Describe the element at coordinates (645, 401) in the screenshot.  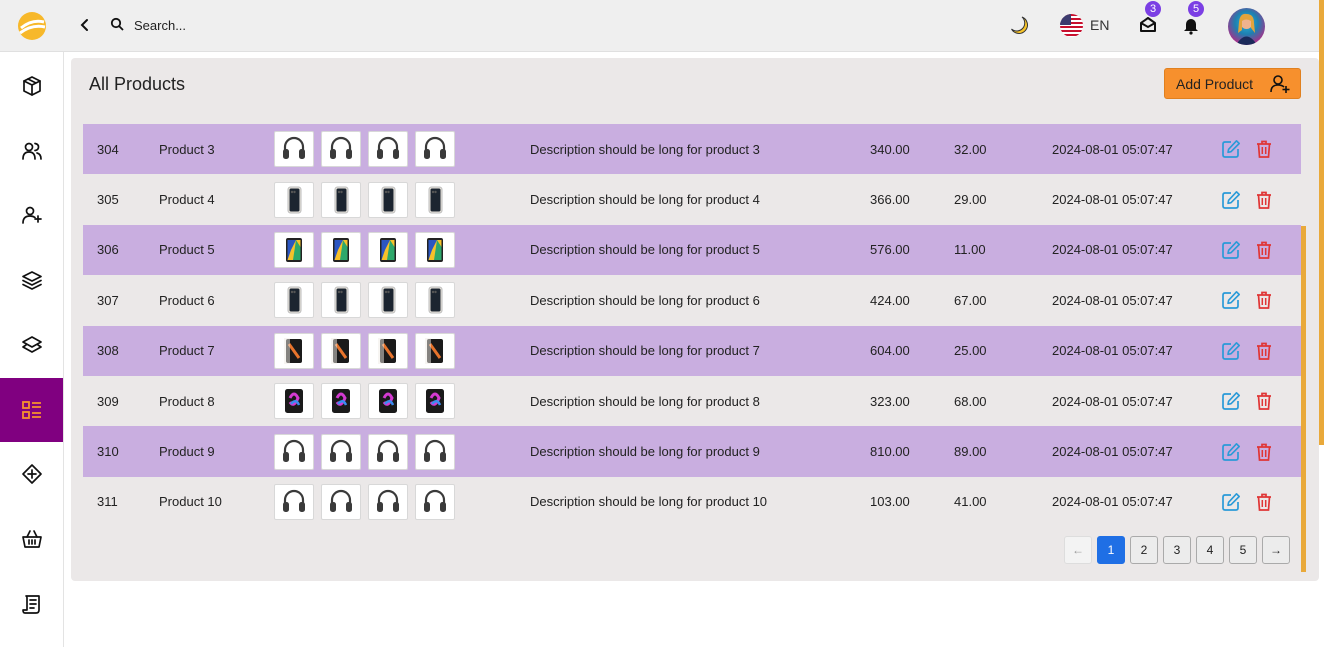
I see `product-description: Description should be long for product 8` at that location.